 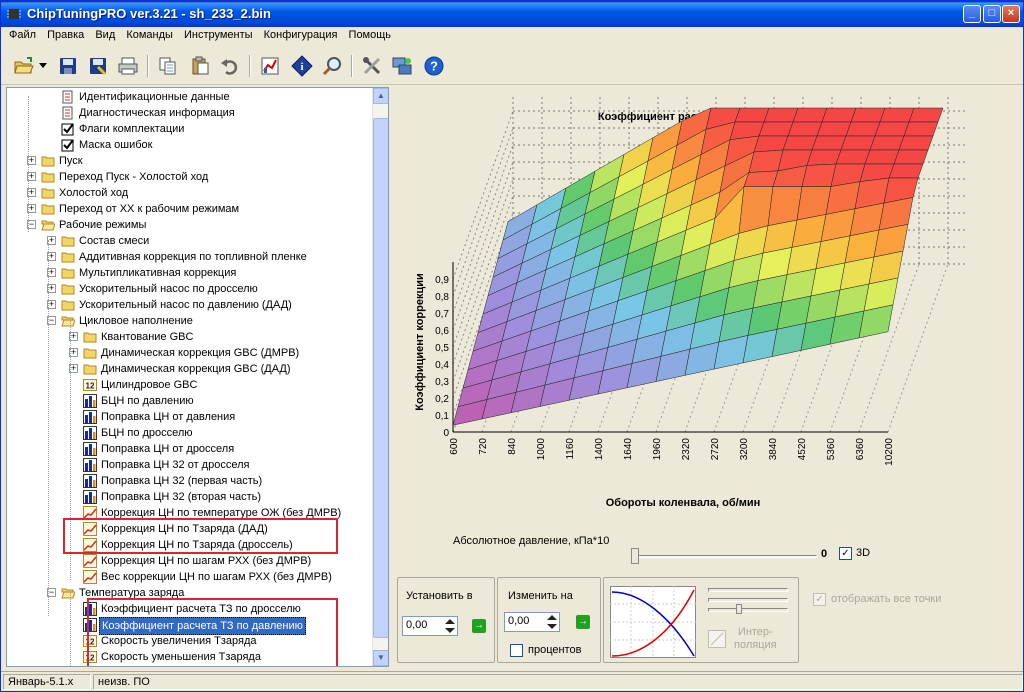 What do you see at coordinates (65, 35) in the screenshot?
I see `menu-edit: Правка` at bounding box center [65, 35].